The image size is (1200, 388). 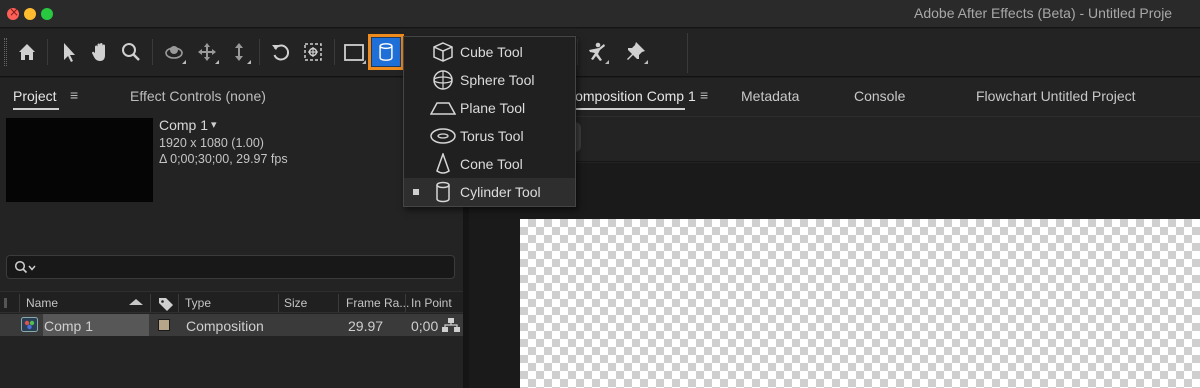 What do you see at coordinates (225, 326) in the screenshot?
I see `row-type: Composition` at bounding box center [225, 326].